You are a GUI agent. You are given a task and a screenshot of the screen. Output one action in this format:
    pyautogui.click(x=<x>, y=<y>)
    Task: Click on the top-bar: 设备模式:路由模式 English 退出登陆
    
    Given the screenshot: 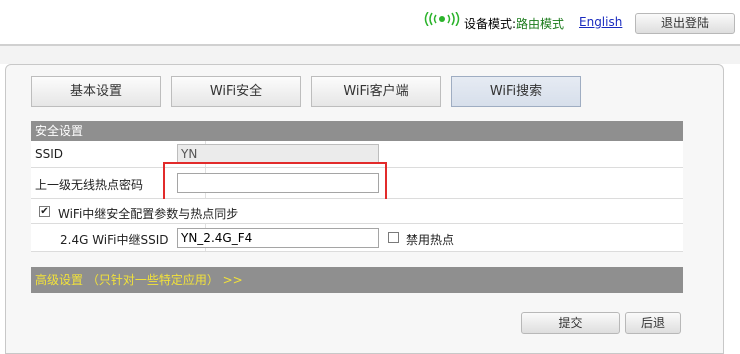 What is the action you would take?
    pyautogui.click(x=370, y=22)
    